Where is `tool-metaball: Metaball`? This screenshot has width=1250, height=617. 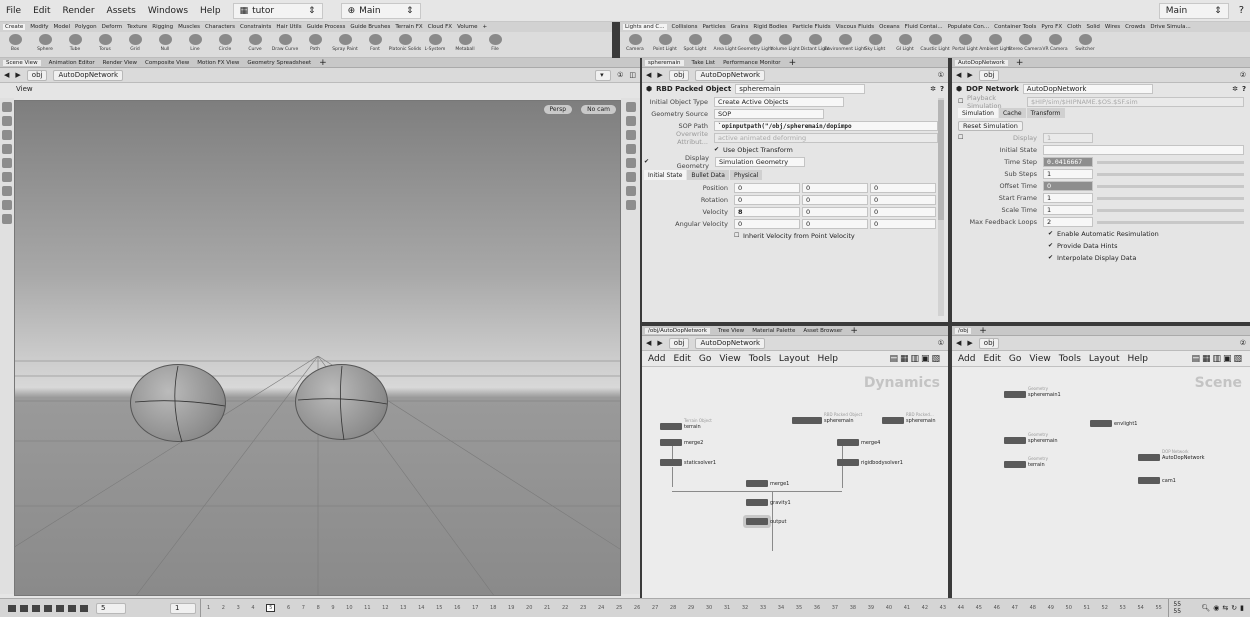 tool-metaball: Metaball is located at coordinates (465, 43).